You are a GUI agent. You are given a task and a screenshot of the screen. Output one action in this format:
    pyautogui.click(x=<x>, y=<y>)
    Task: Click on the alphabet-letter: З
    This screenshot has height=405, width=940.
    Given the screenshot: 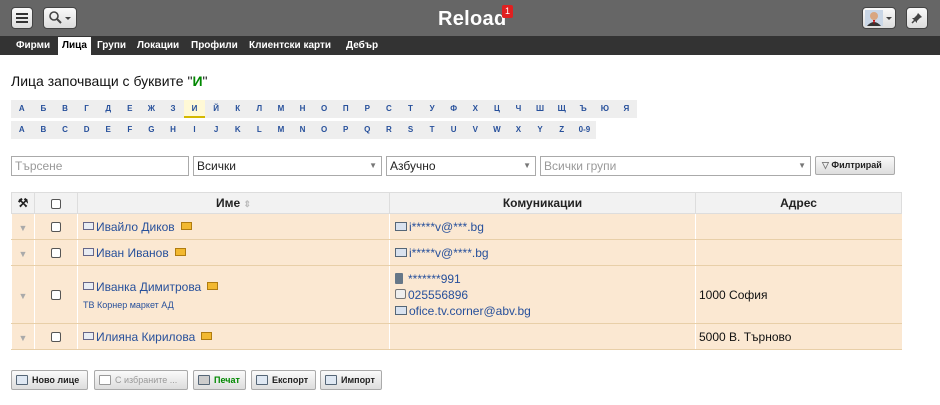 What is the action you would take?
    pyautogui.click(x=173, y=109)
    